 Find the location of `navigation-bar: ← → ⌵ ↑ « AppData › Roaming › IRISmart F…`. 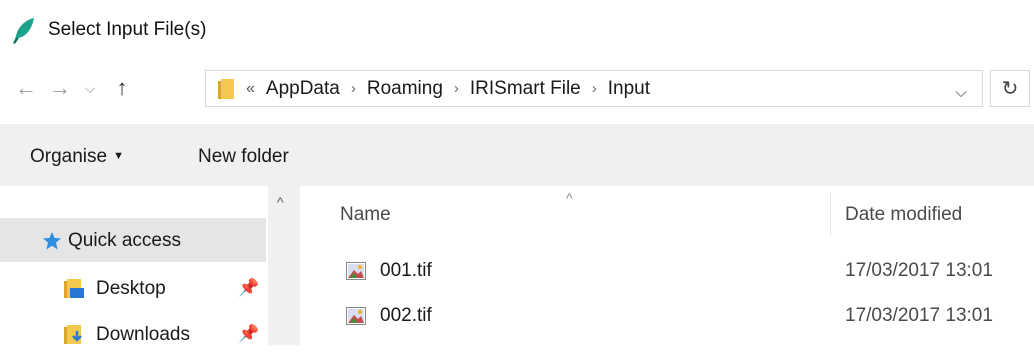

navigation-bar: ← → ⌵ ↑ « AppData › Roaming › IRISmart F… is located at coordinates (517, 87).